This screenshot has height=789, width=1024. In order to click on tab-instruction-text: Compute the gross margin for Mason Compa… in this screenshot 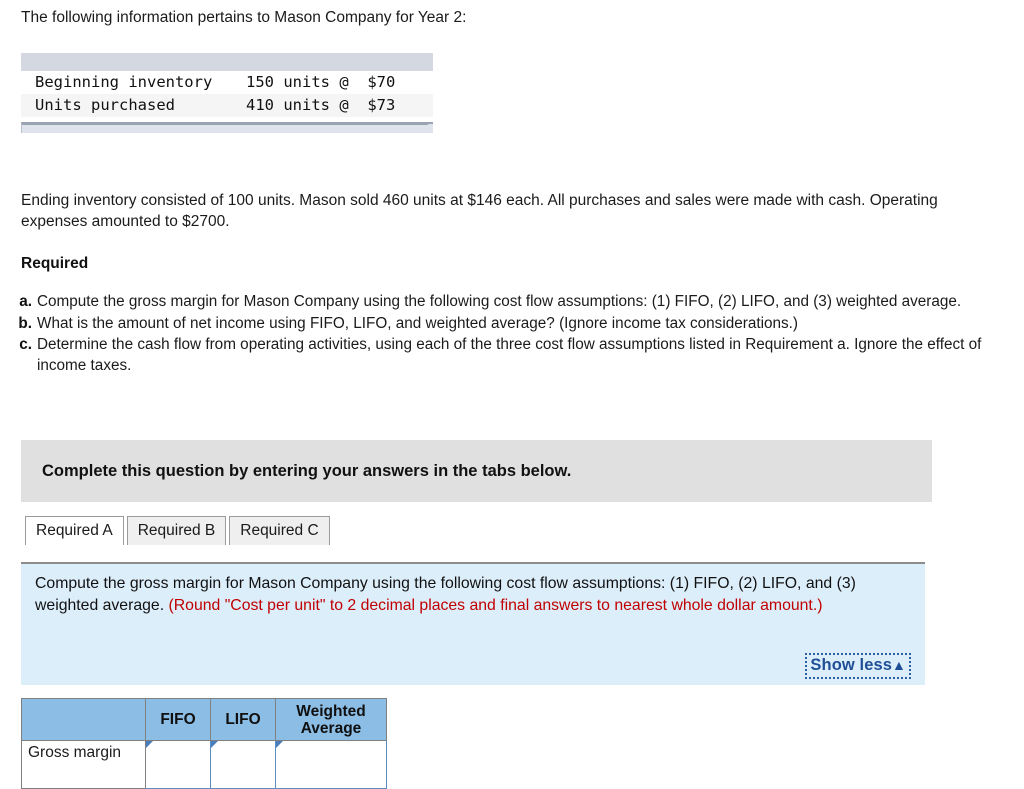, I will do `click(473, 595)`.